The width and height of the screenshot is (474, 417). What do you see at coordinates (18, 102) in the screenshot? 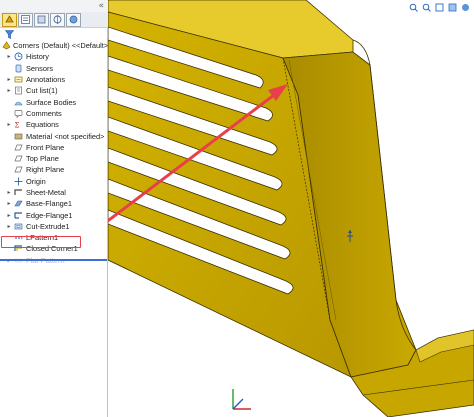
I see `surface-bodies-icon` at bounding box center [18, 102].